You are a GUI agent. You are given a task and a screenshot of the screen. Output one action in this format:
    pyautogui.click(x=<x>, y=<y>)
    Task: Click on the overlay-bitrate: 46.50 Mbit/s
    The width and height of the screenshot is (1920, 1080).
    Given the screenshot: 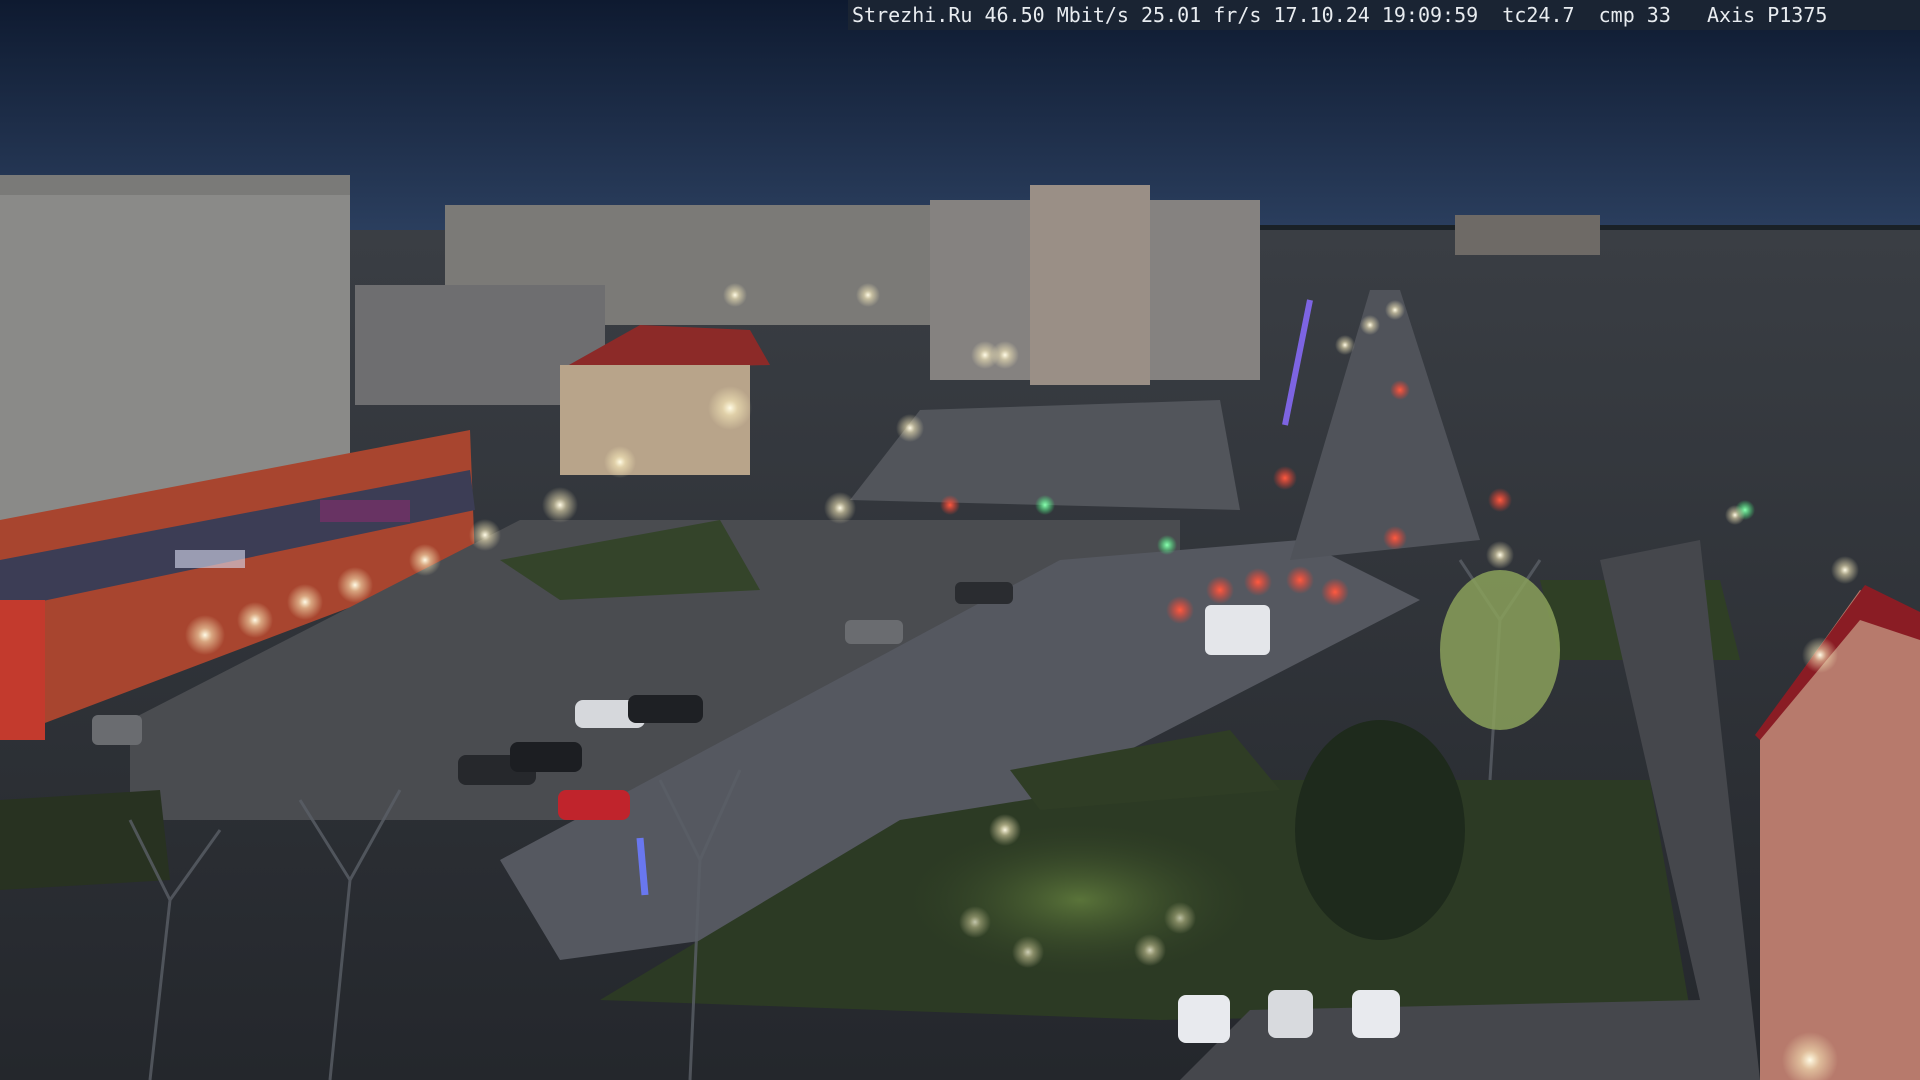 What is the action you would take?
    pyautogui.click(x=1056, y=15)
    